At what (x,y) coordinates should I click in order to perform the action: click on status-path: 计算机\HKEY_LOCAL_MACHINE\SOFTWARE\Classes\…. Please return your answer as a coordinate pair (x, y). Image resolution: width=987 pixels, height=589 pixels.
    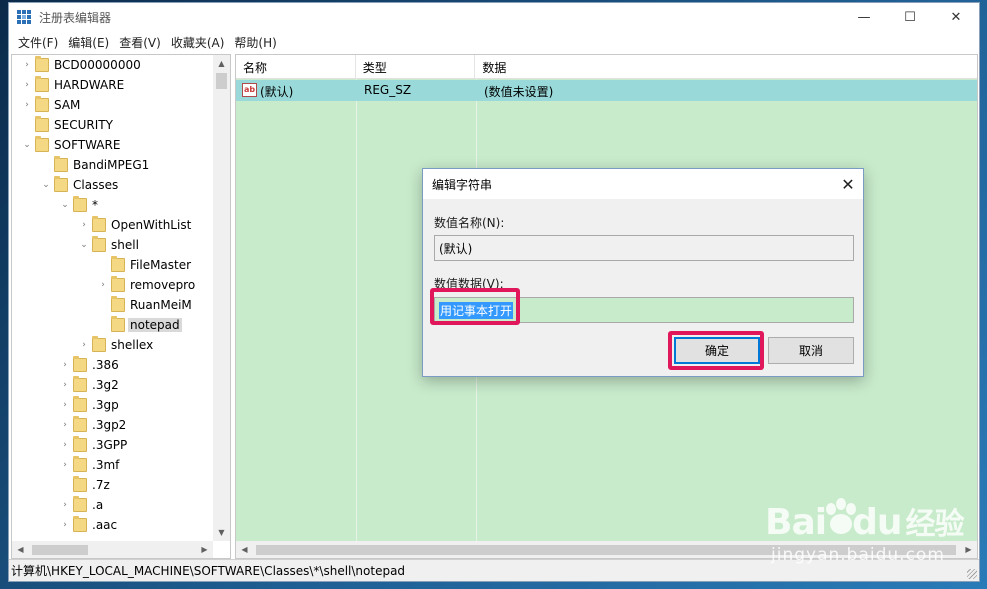
    Looking at the image, I should click on (208, 571).